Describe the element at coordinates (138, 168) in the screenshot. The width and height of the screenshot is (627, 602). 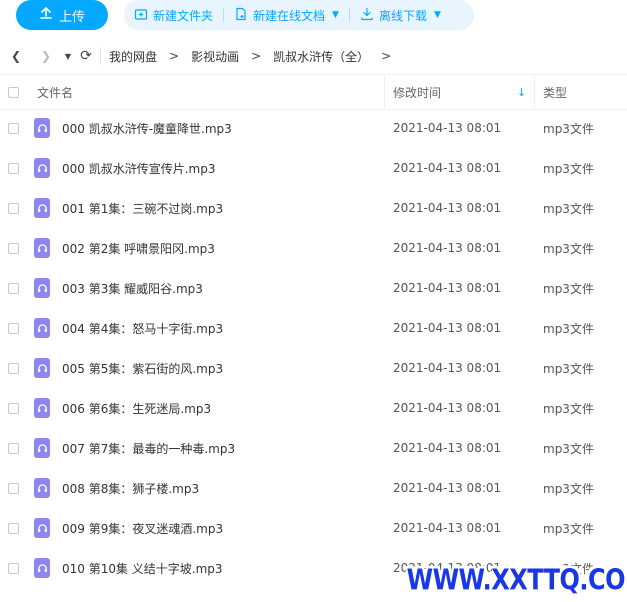
I see `file-name: 000 凯叔水浒传宣传片.mp3` at that location.